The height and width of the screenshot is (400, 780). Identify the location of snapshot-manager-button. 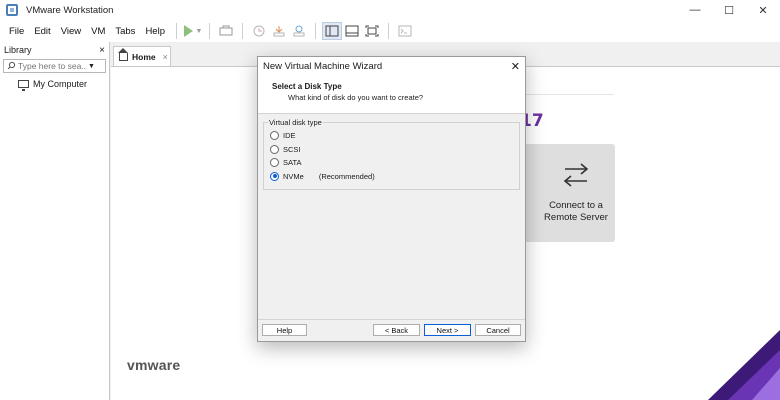
(299, 31).